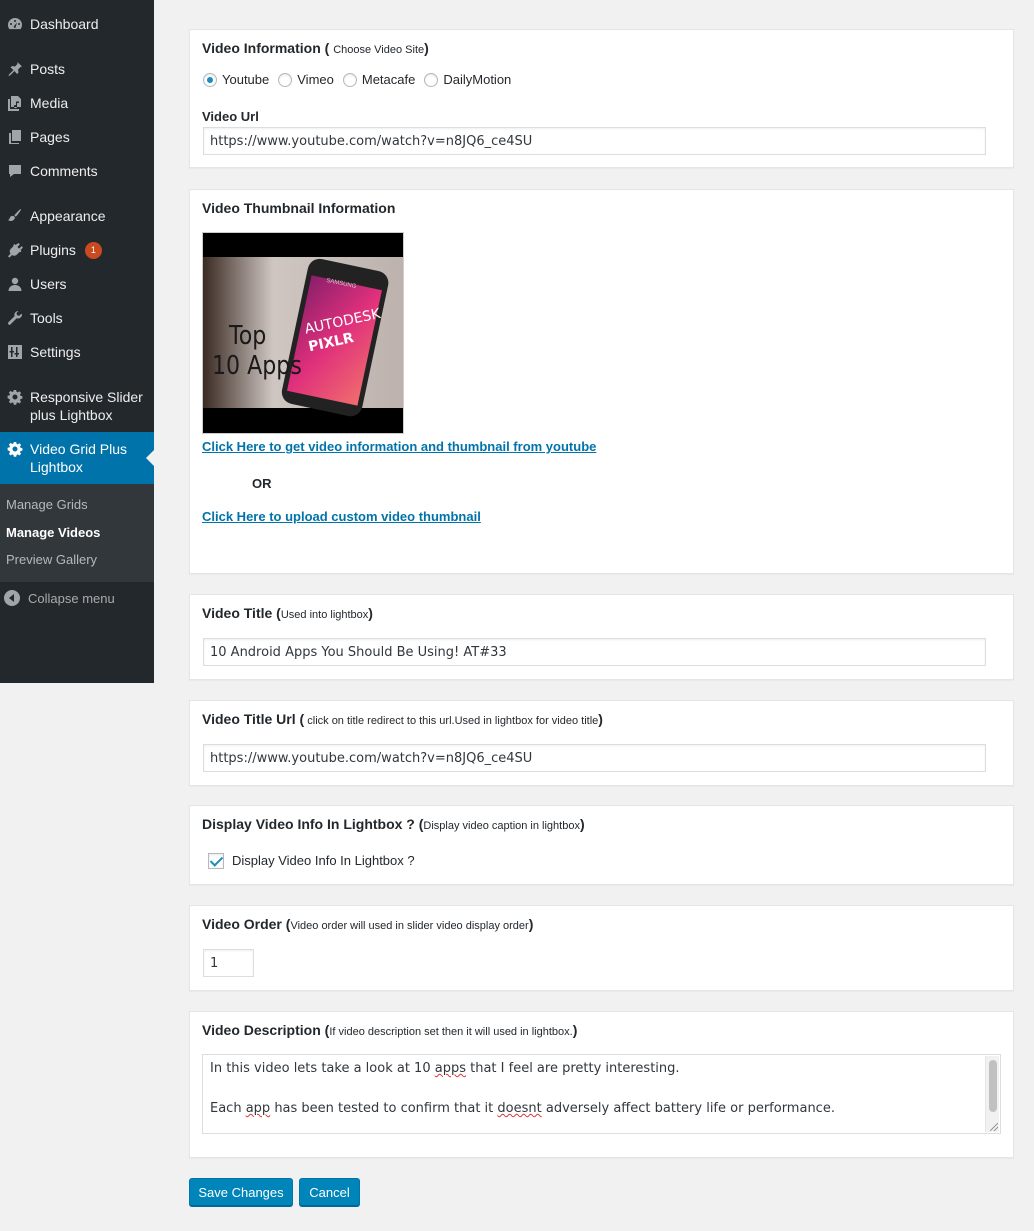 Image resolution: width=1034 pixels, height=1231 pixels. I want to click on submenu-manage-videos: Manage Videos, so click(53, 532).